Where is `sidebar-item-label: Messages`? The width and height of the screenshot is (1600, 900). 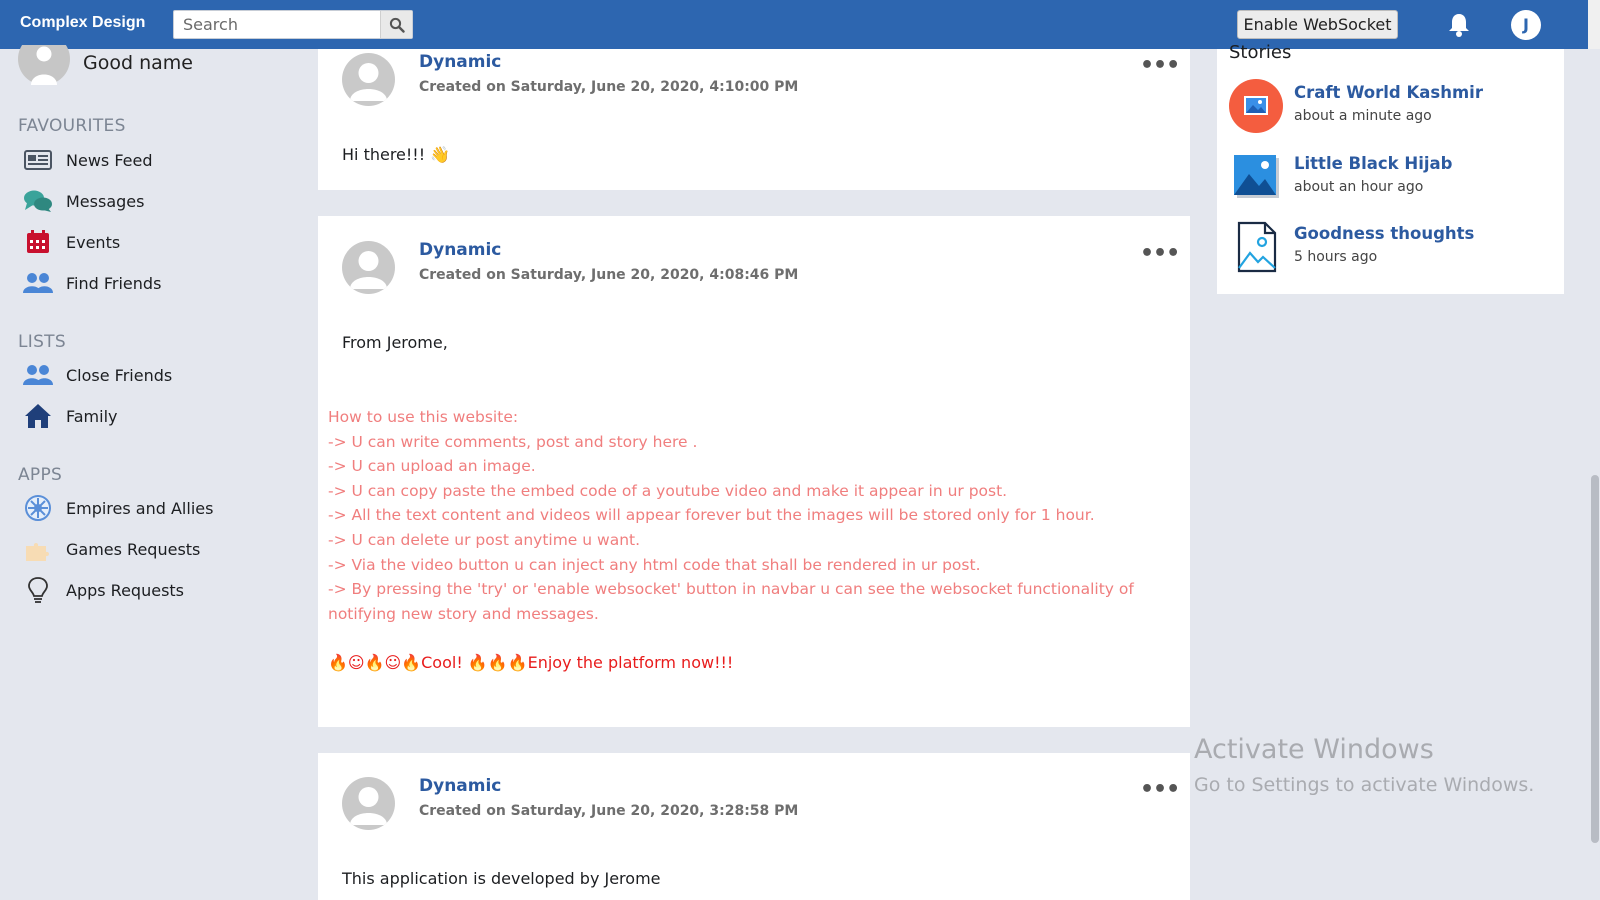
sidebar-item-label: Messages is located at coordinates (105, 201).